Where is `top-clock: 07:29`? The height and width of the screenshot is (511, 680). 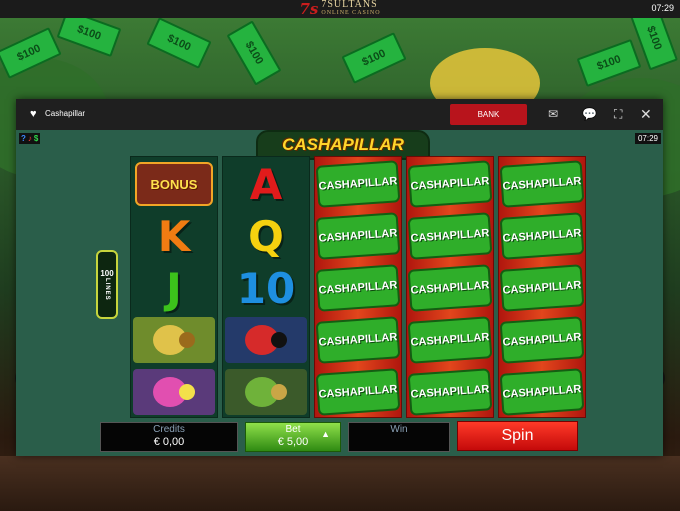
top-clock: 07:29 is located at coordinates (662, 8).